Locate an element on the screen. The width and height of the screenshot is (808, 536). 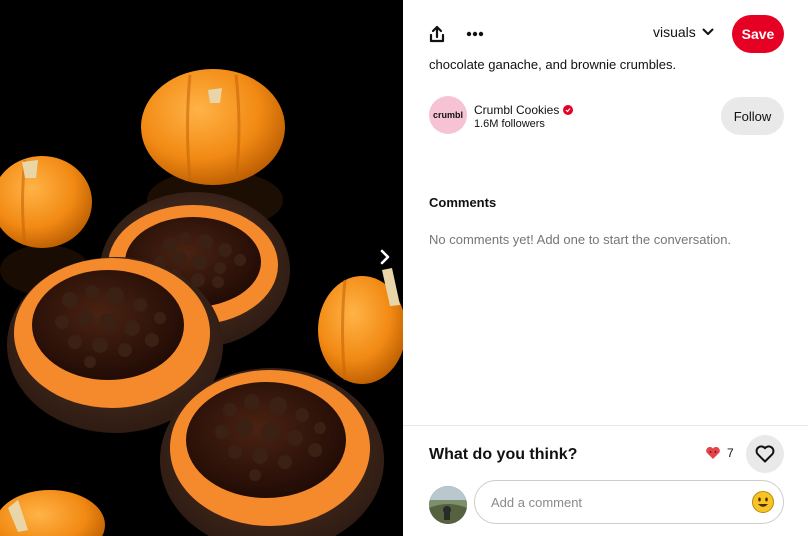
divider is located at coordinates (605, 425).